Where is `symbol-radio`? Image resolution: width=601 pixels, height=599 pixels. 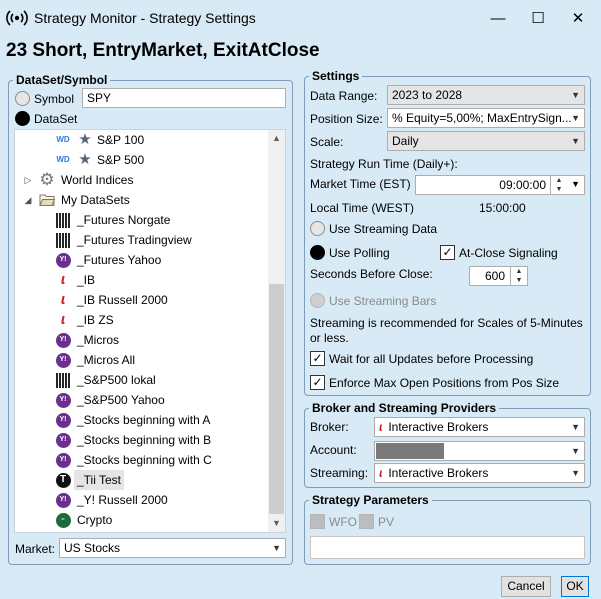 symbol-radio is located at coordinates (22, 98).